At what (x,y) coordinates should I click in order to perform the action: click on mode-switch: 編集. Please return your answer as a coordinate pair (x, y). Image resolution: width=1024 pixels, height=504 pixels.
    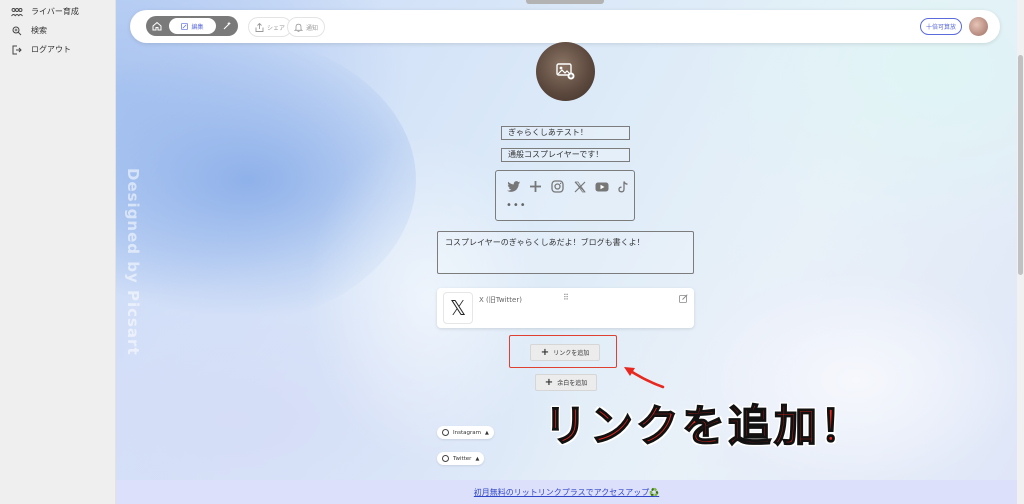
    Looking at the image, I should click on (192, 26).